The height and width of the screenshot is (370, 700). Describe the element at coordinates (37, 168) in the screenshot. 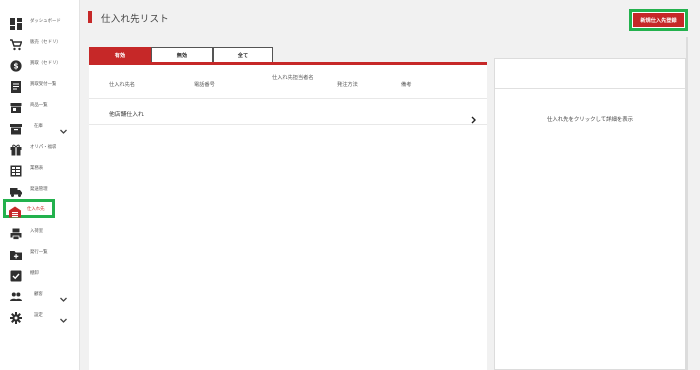

I see `sidebar-item-label: 業務表` at that location.